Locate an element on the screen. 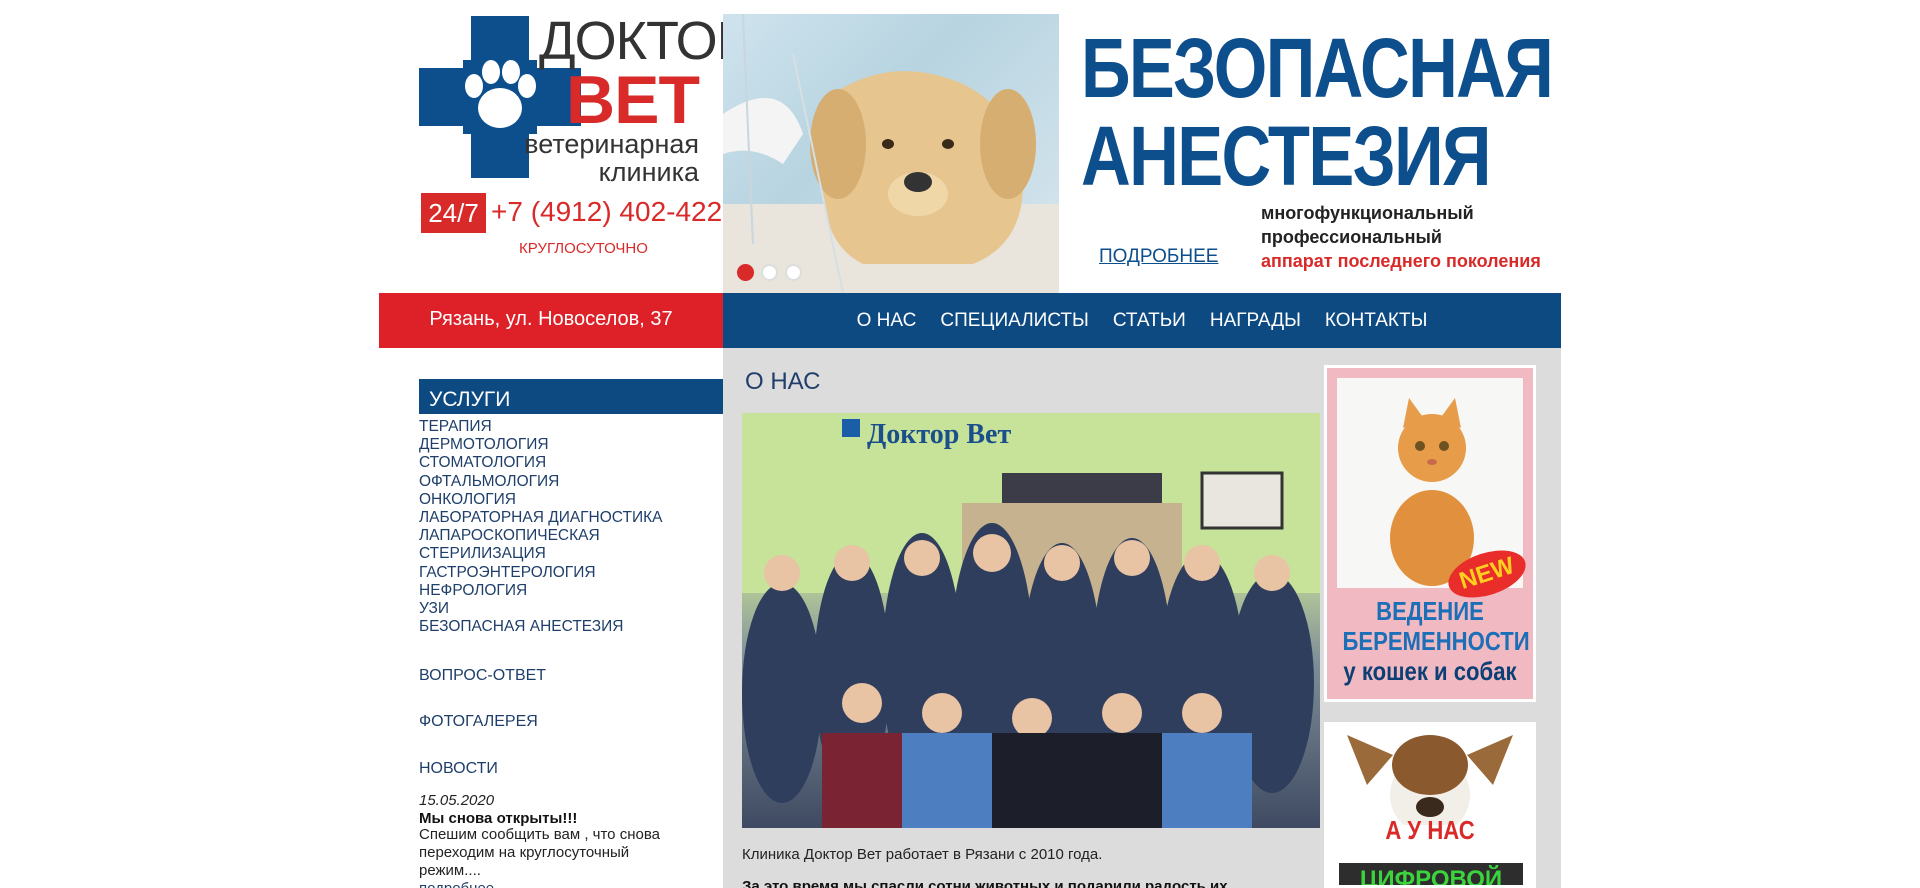  service-item: УЗИ is located at coordinates (540, 609).